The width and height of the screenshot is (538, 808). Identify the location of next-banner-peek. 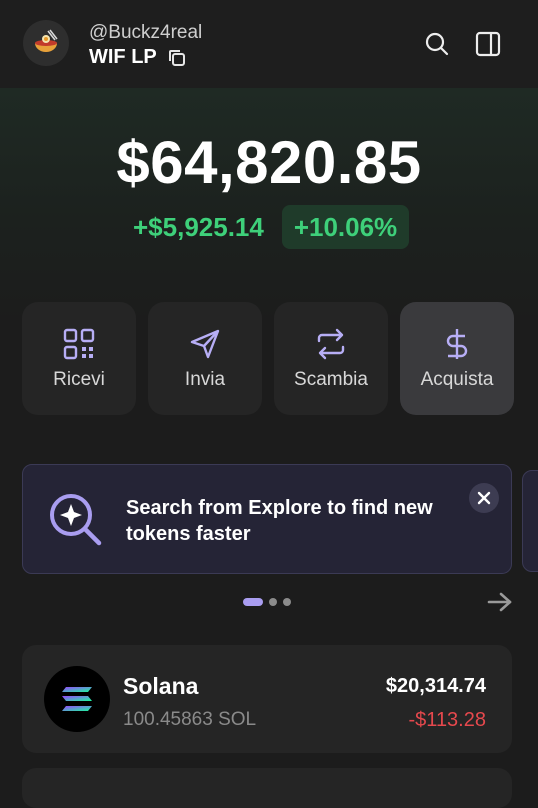
(530, 521).